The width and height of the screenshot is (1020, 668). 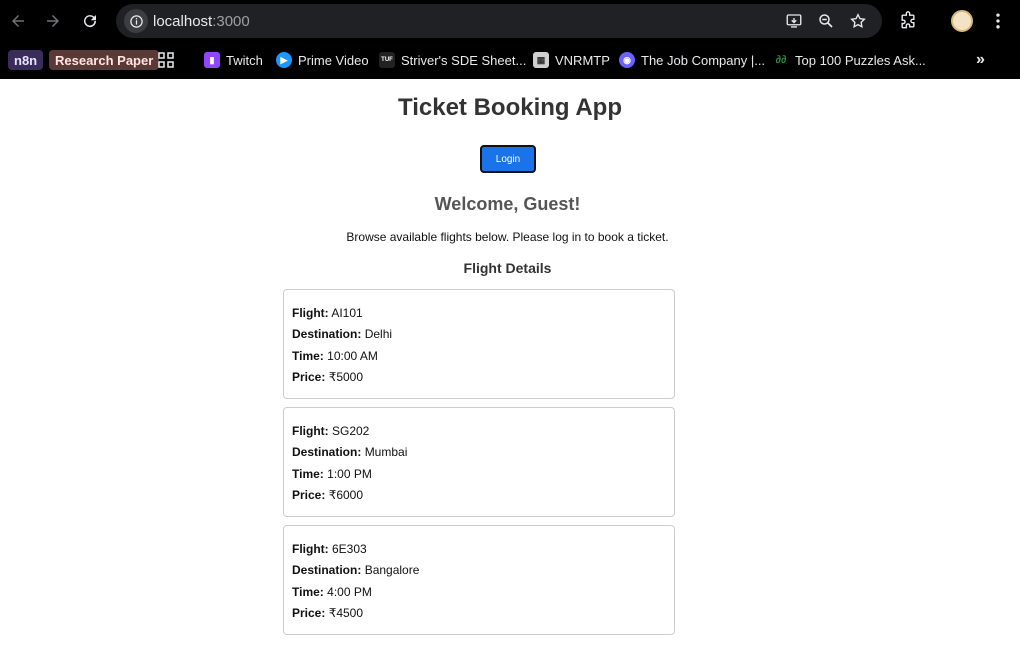 I want to click on apps-grid-icon, so click(x=166, y=60).